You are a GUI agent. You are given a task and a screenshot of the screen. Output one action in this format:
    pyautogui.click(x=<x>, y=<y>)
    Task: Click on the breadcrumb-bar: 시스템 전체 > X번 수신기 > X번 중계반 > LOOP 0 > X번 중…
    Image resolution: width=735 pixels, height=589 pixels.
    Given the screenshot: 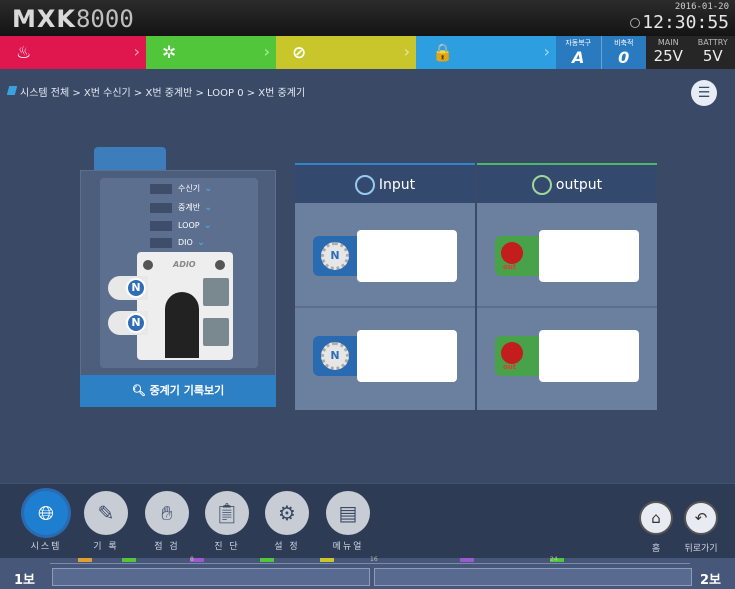 What is the action you would take?
    pyautogui.click(x=367, y=93)
    